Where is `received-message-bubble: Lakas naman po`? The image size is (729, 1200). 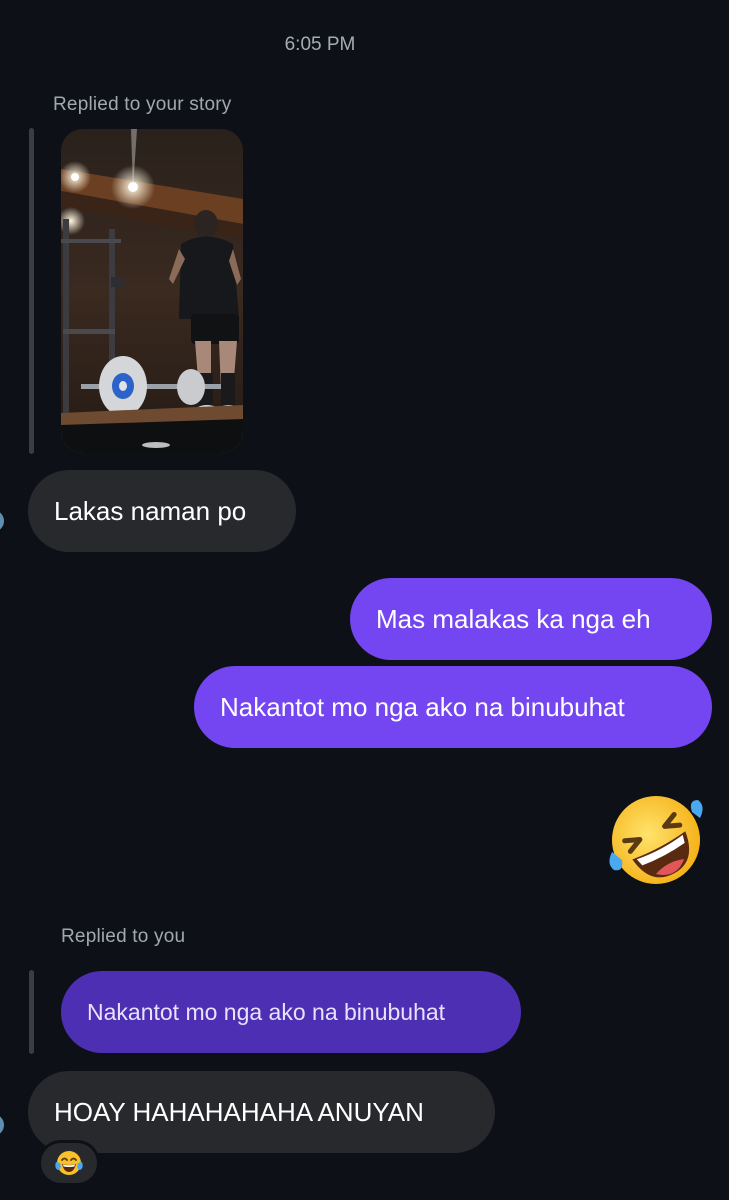
received-message-bubble: Lakas naman po is located at coordinates (162, 511).